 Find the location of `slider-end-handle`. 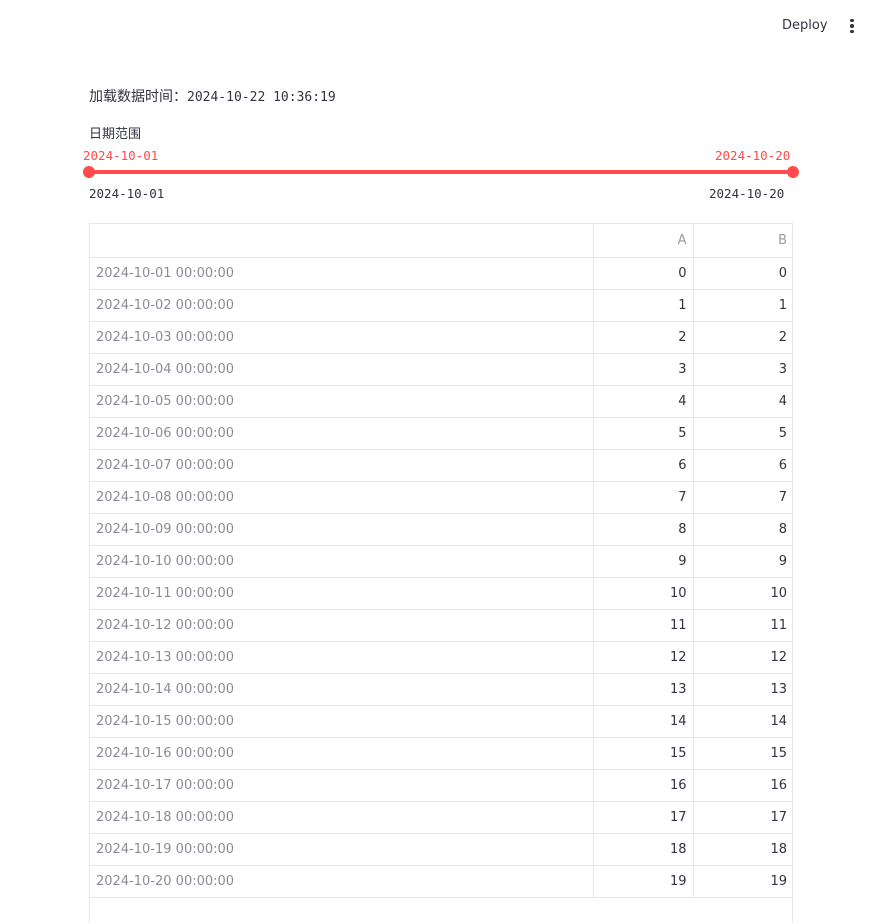

slider-end-handle is located at coordinates (793, 172).